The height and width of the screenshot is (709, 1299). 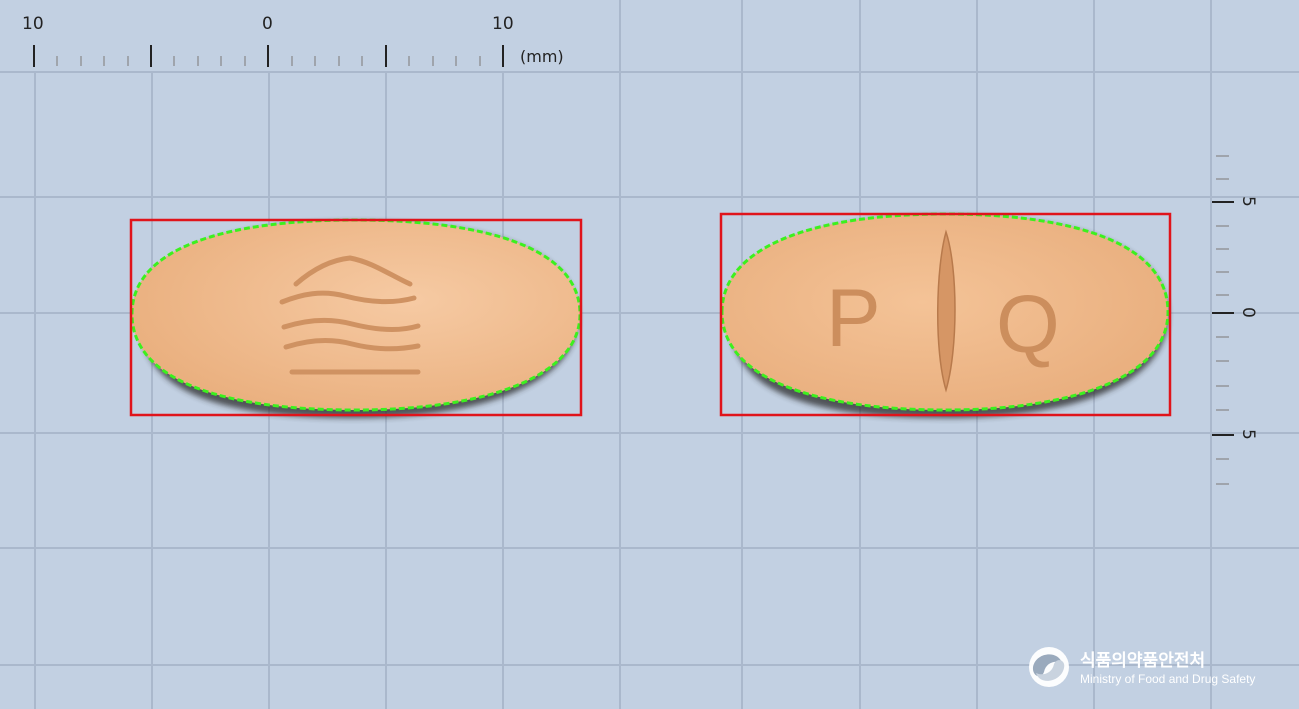 I want to click on side-ruler-label-bottom: 5, so click(x=1248, y=434).